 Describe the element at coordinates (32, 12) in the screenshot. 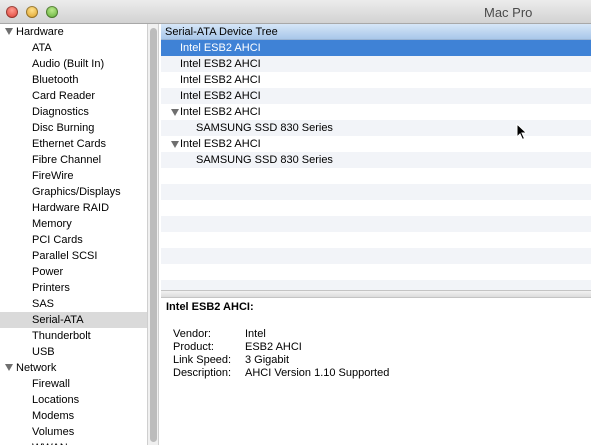

I see `minimize-button` at that location.